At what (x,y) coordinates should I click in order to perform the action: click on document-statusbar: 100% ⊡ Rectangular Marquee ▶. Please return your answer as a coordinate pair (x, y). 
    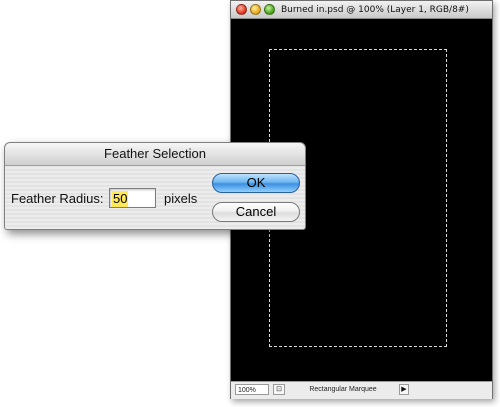
    Looking at the image, I should click on (361, 390).